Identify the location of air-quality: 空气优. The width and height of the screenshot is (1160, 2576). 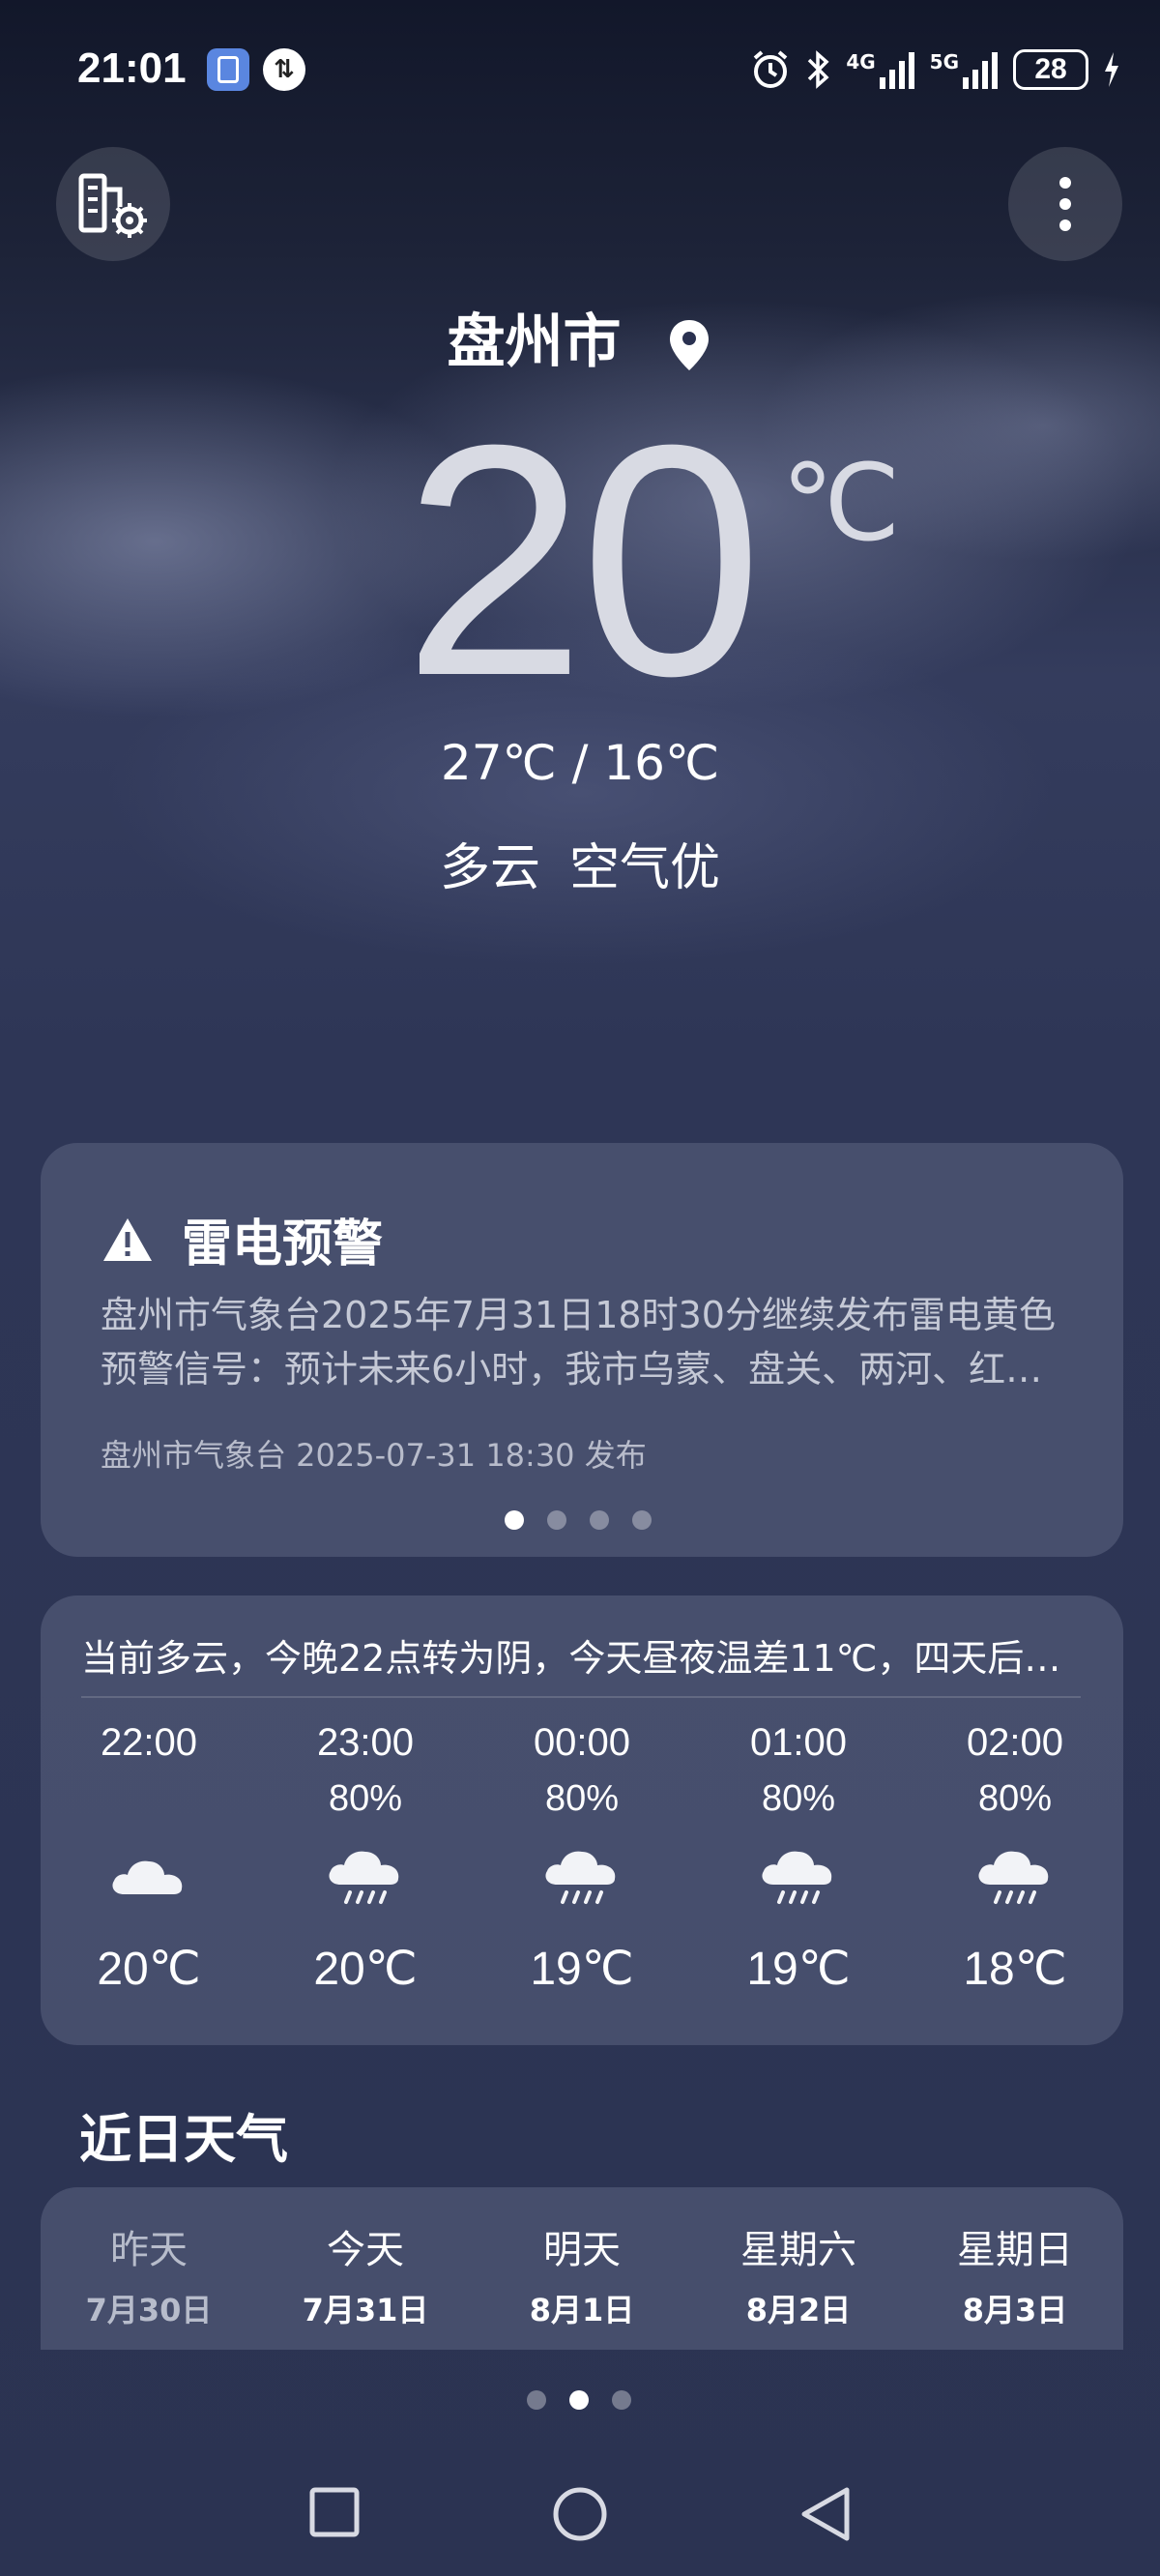
(644, 868).